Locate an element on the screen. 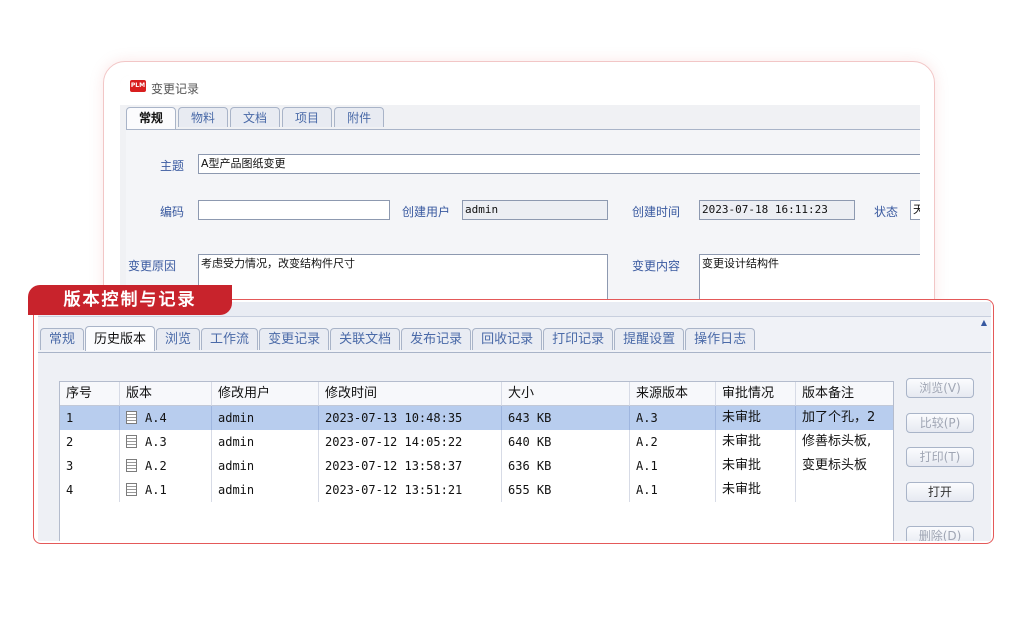  creator-label: 创建用户 is located at coordinates (426, 212).